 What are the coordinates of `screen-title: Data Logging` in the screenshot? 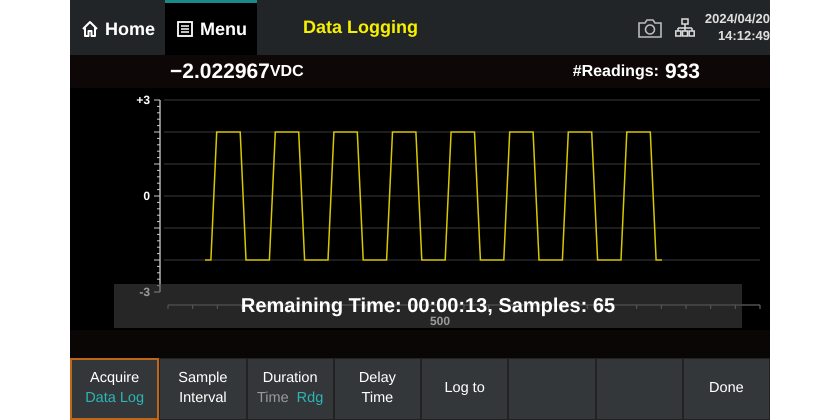 It's located at (360, 27).